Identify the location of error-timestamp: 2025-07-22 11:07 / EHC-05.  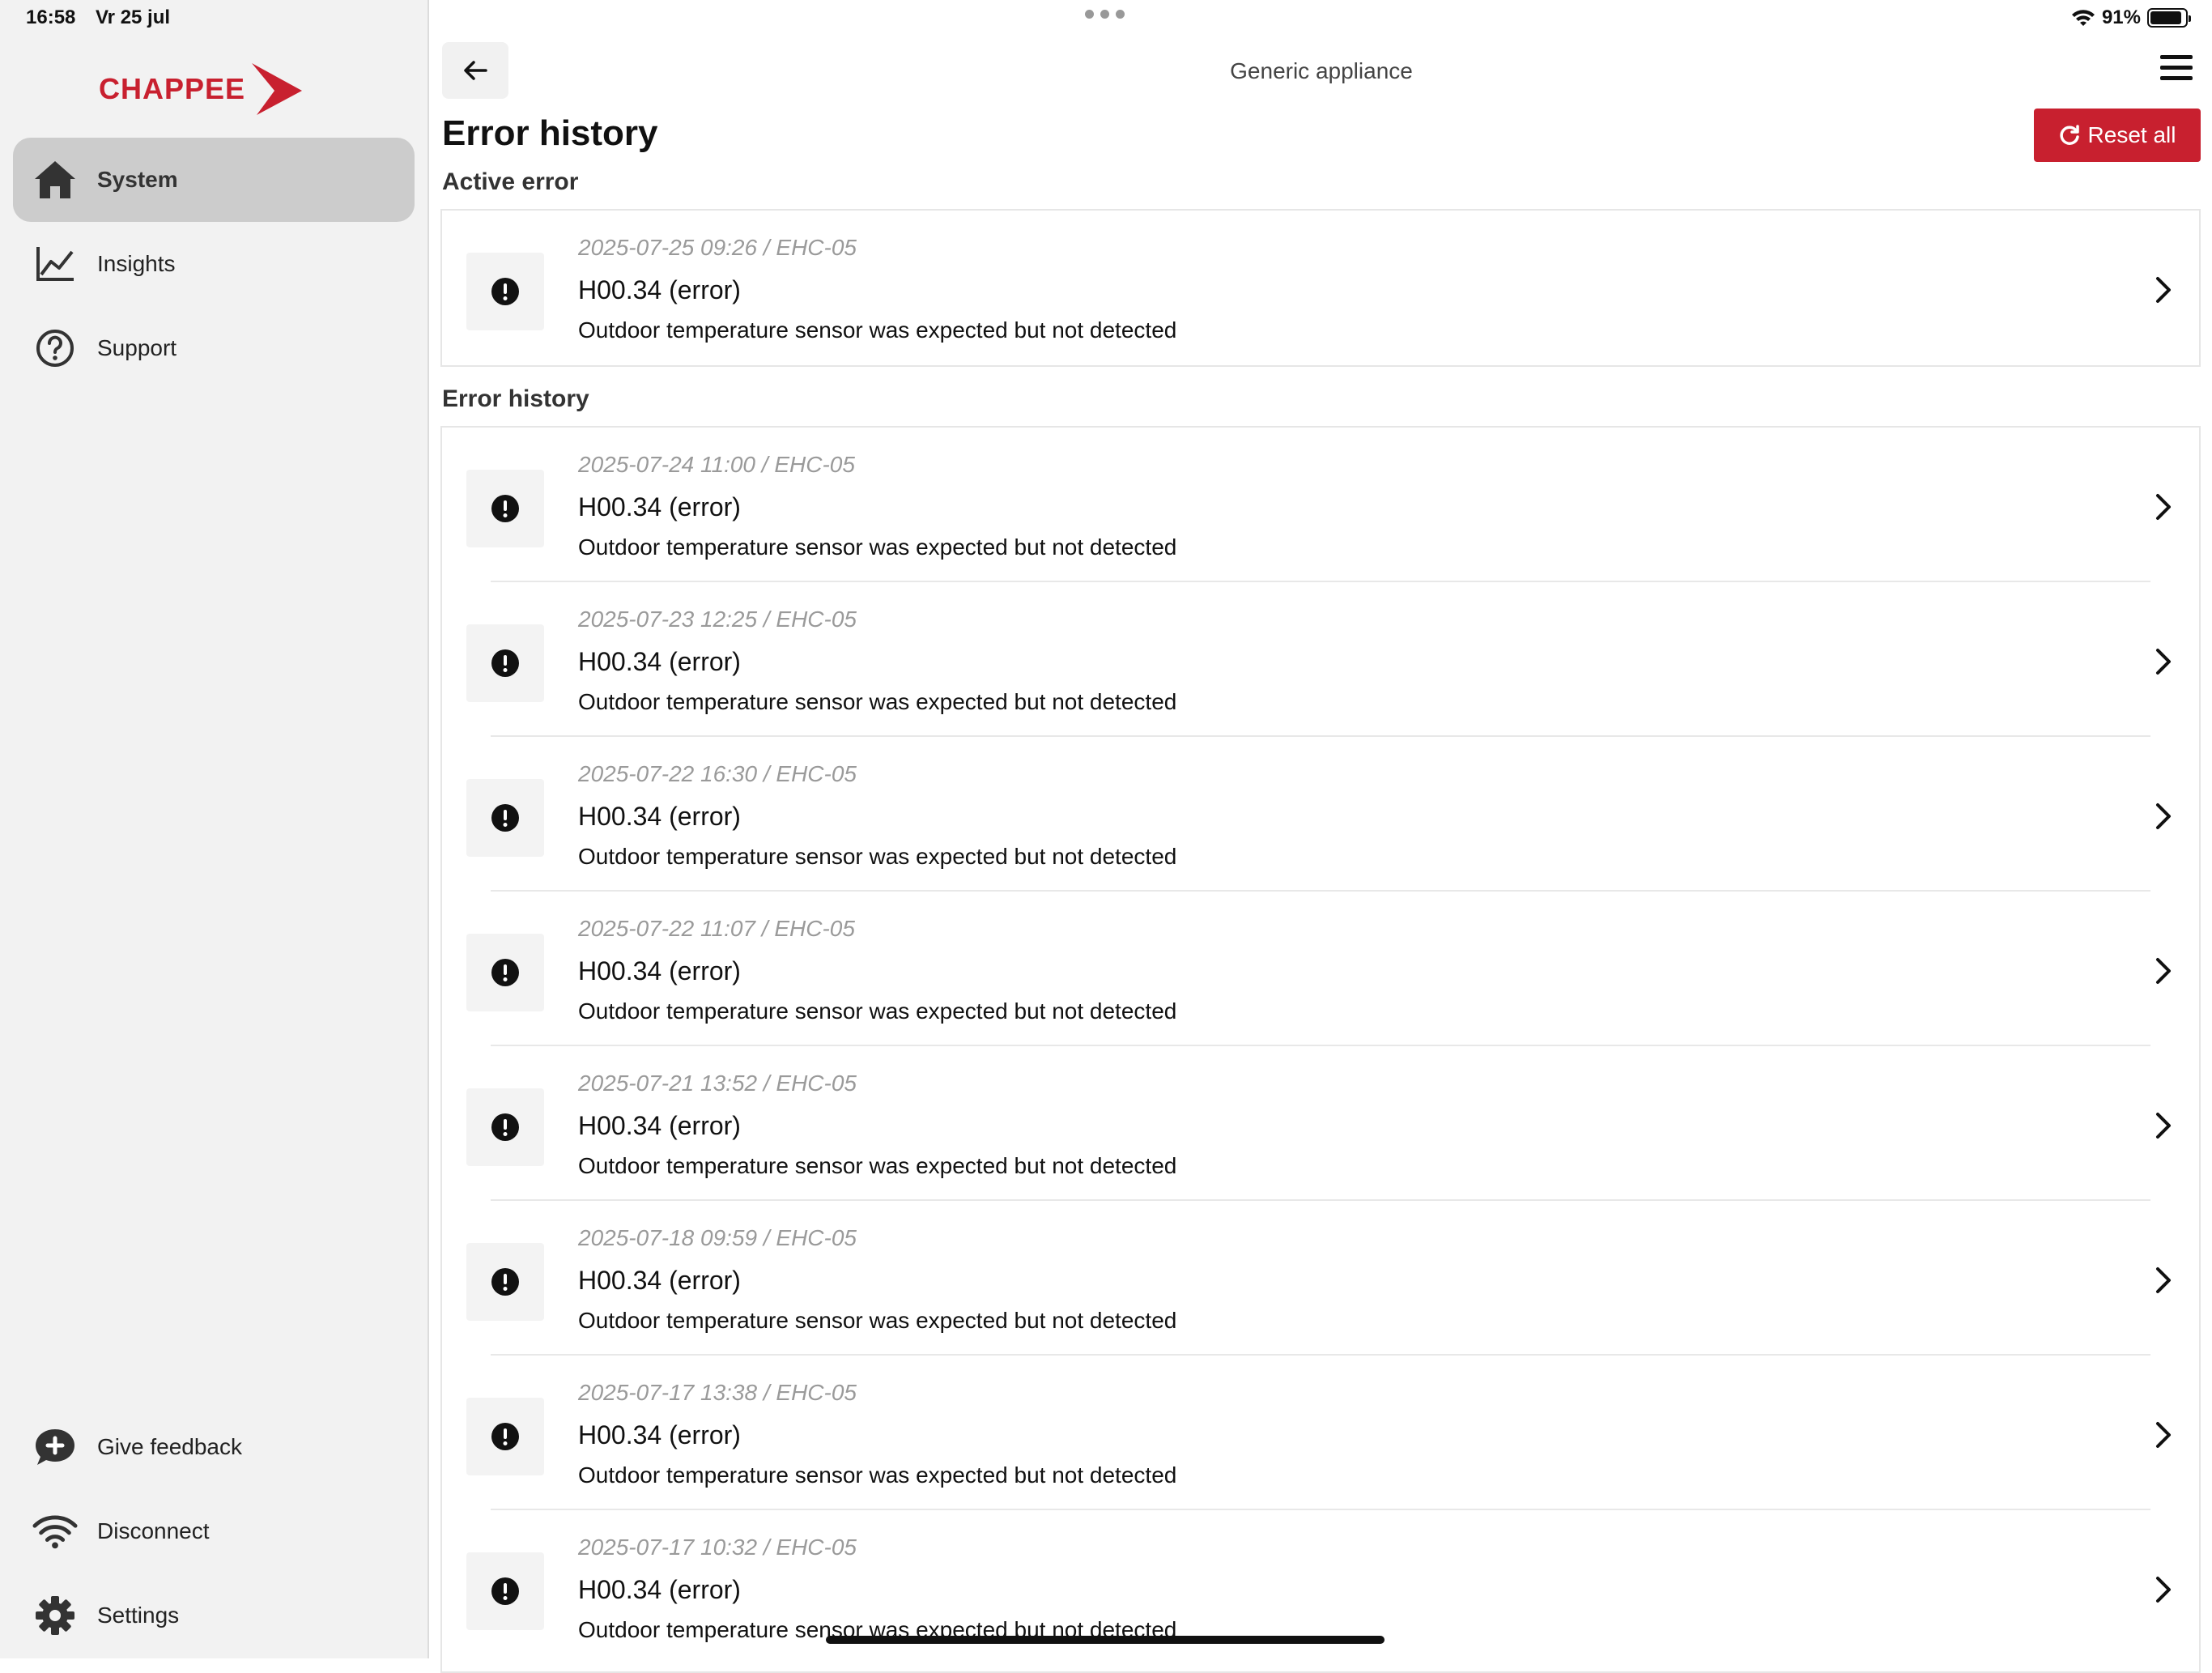
(716, 929).